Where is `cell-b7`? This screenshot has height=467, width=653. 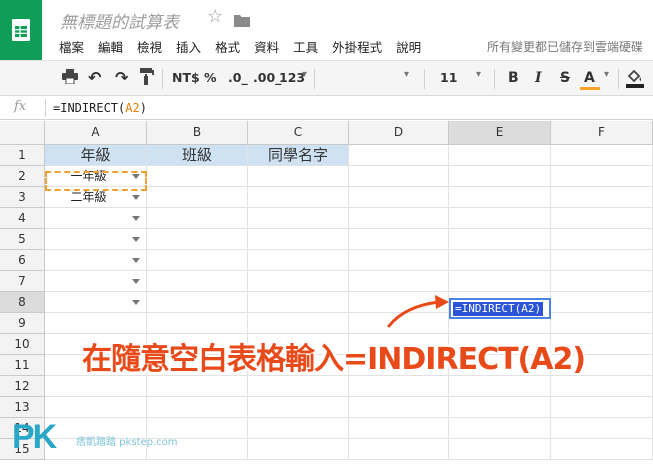 cell-b7 is located at coordinates (197, 281).